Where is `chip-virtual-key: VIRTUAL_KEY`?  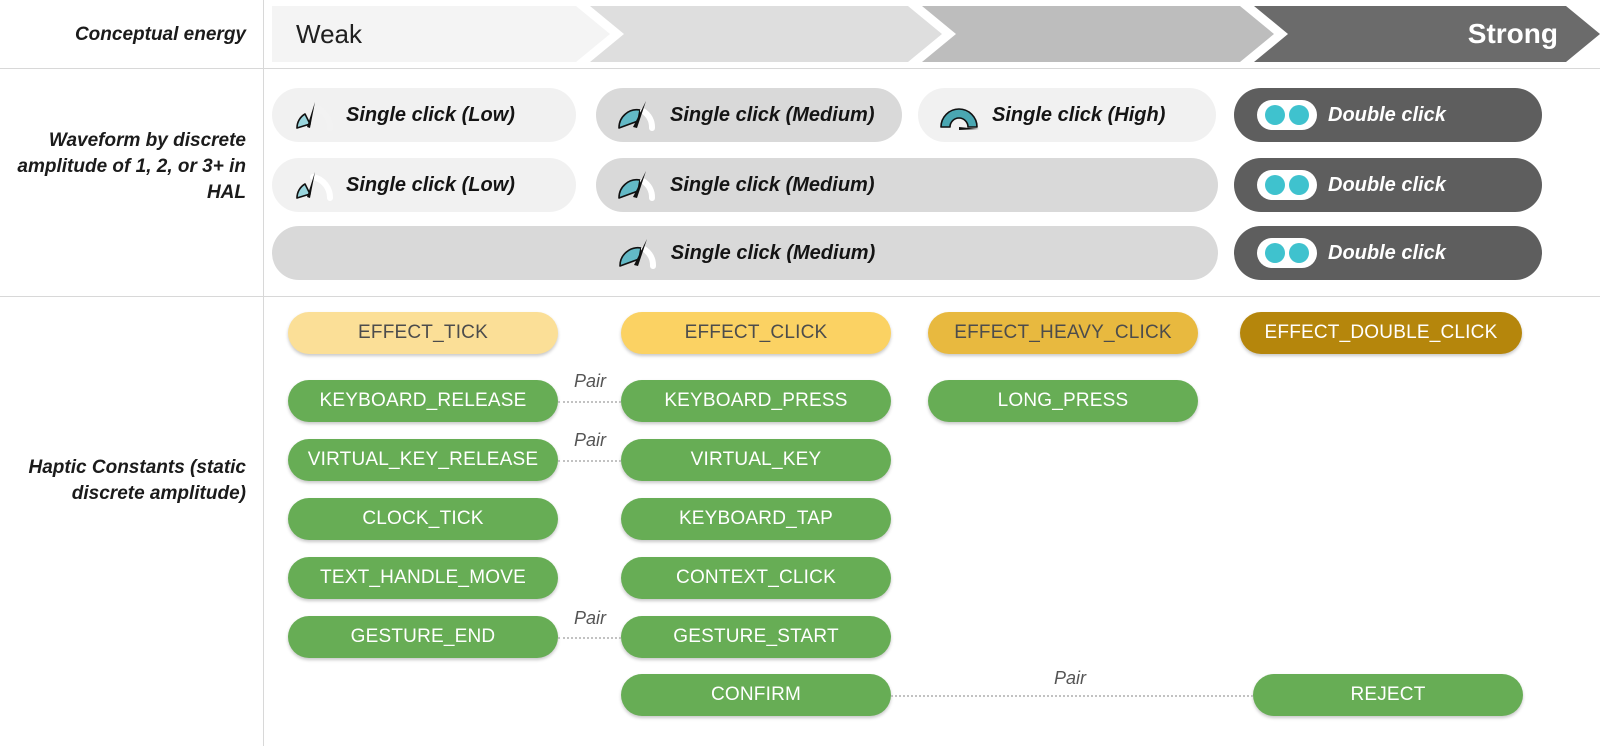
chip-virtual-key: VIRTUAL_KEY is located at coordinates (756, 460).